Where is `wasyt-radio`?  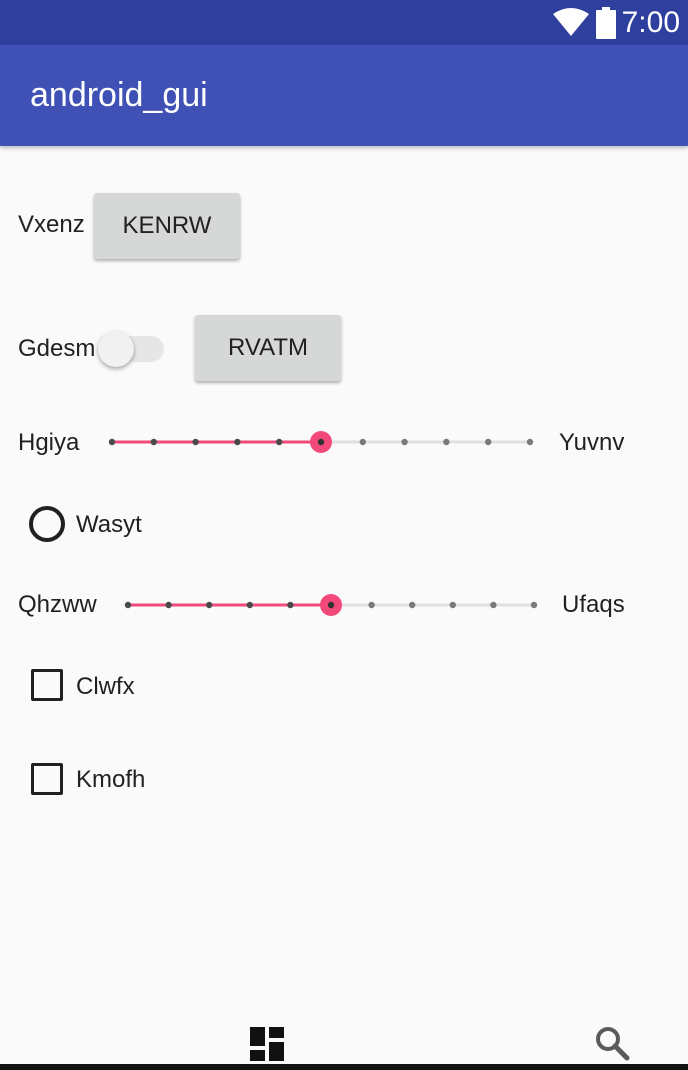 wasyt-radio is located at coordinates (47, 524).